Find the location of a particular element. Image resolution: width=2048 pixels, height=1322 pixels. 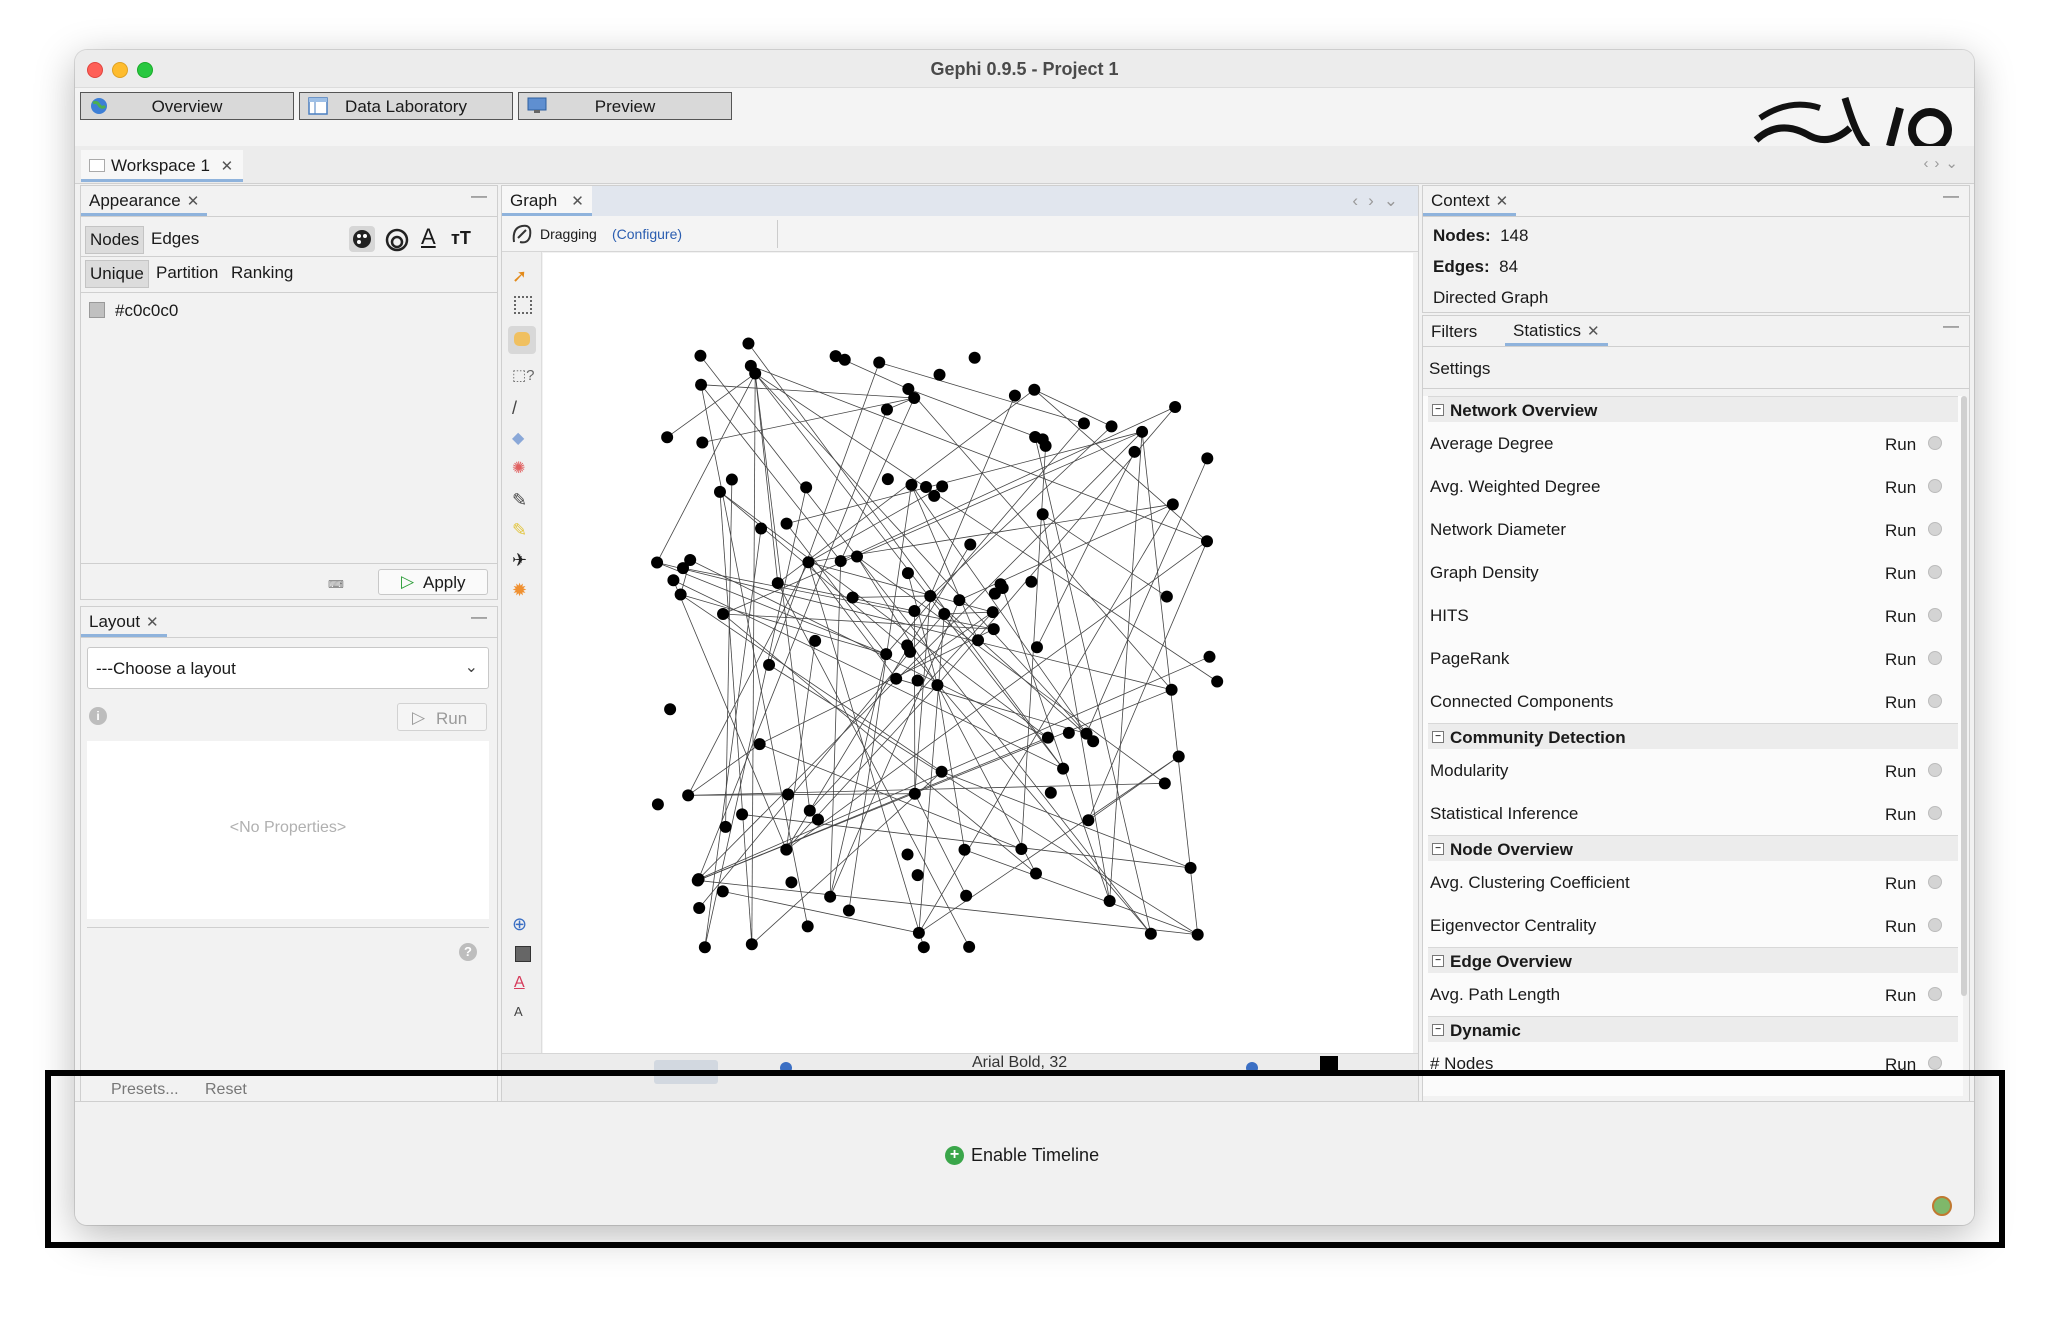

minimize-appearance-icon: — is located at coordinates (479, 197).